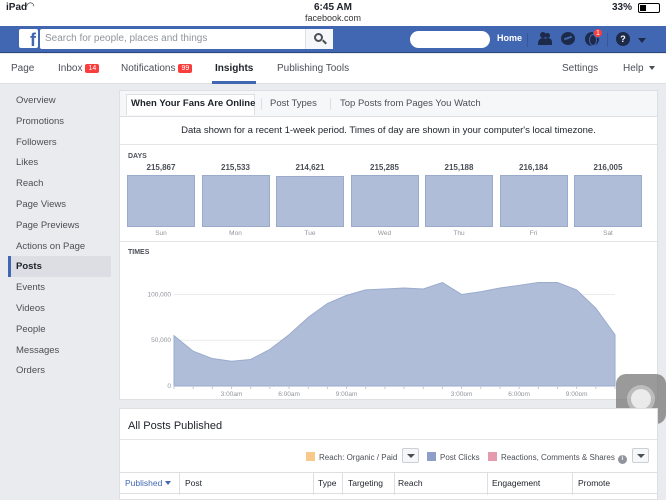  What do you see at coordinates (310, 233) in the screenshot?
I see `day-name-label: Tue` at bounding box center [310, 233].